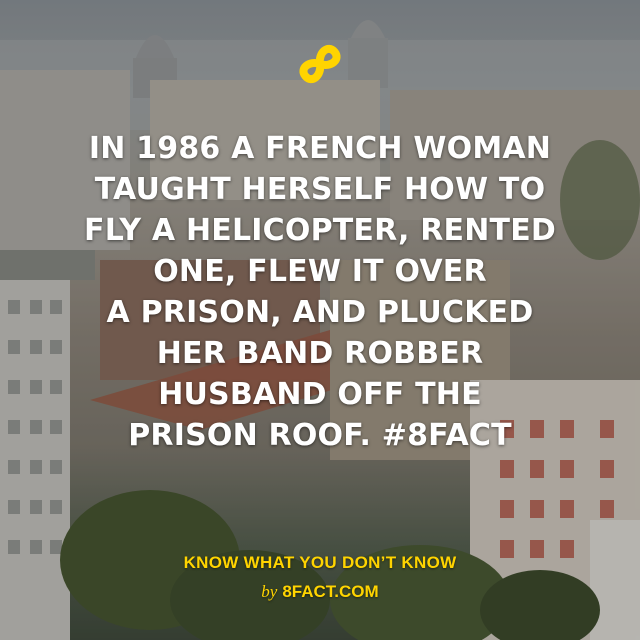 The height and width of the screenshot is (640, 640). What do you see at coordinates (269, 591) in the screenshot?
I see `credit-by: by` at bounding box center [269, 591].